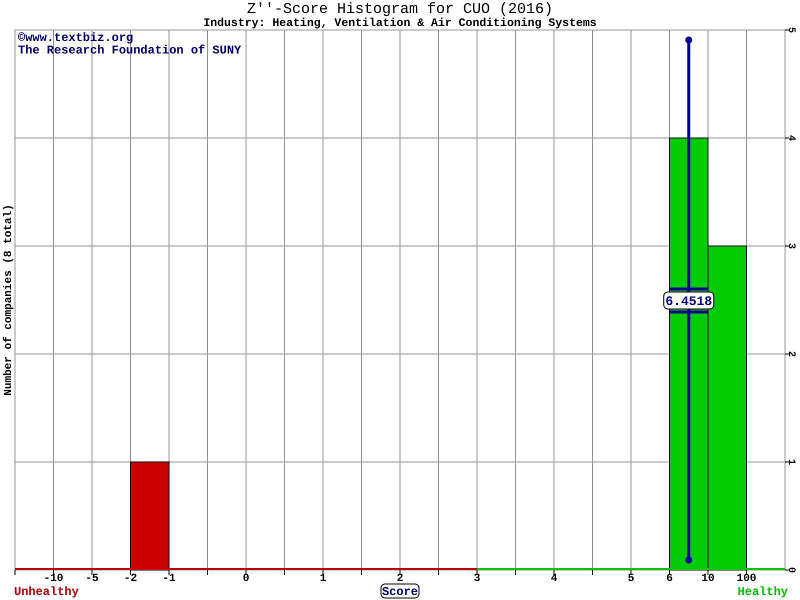  Describe the element at coordinates (400, 23) in the screenshot. I see `chart-subtitle: Industry: Heating, Ventilation & Air Conditioning Systems` at that location.